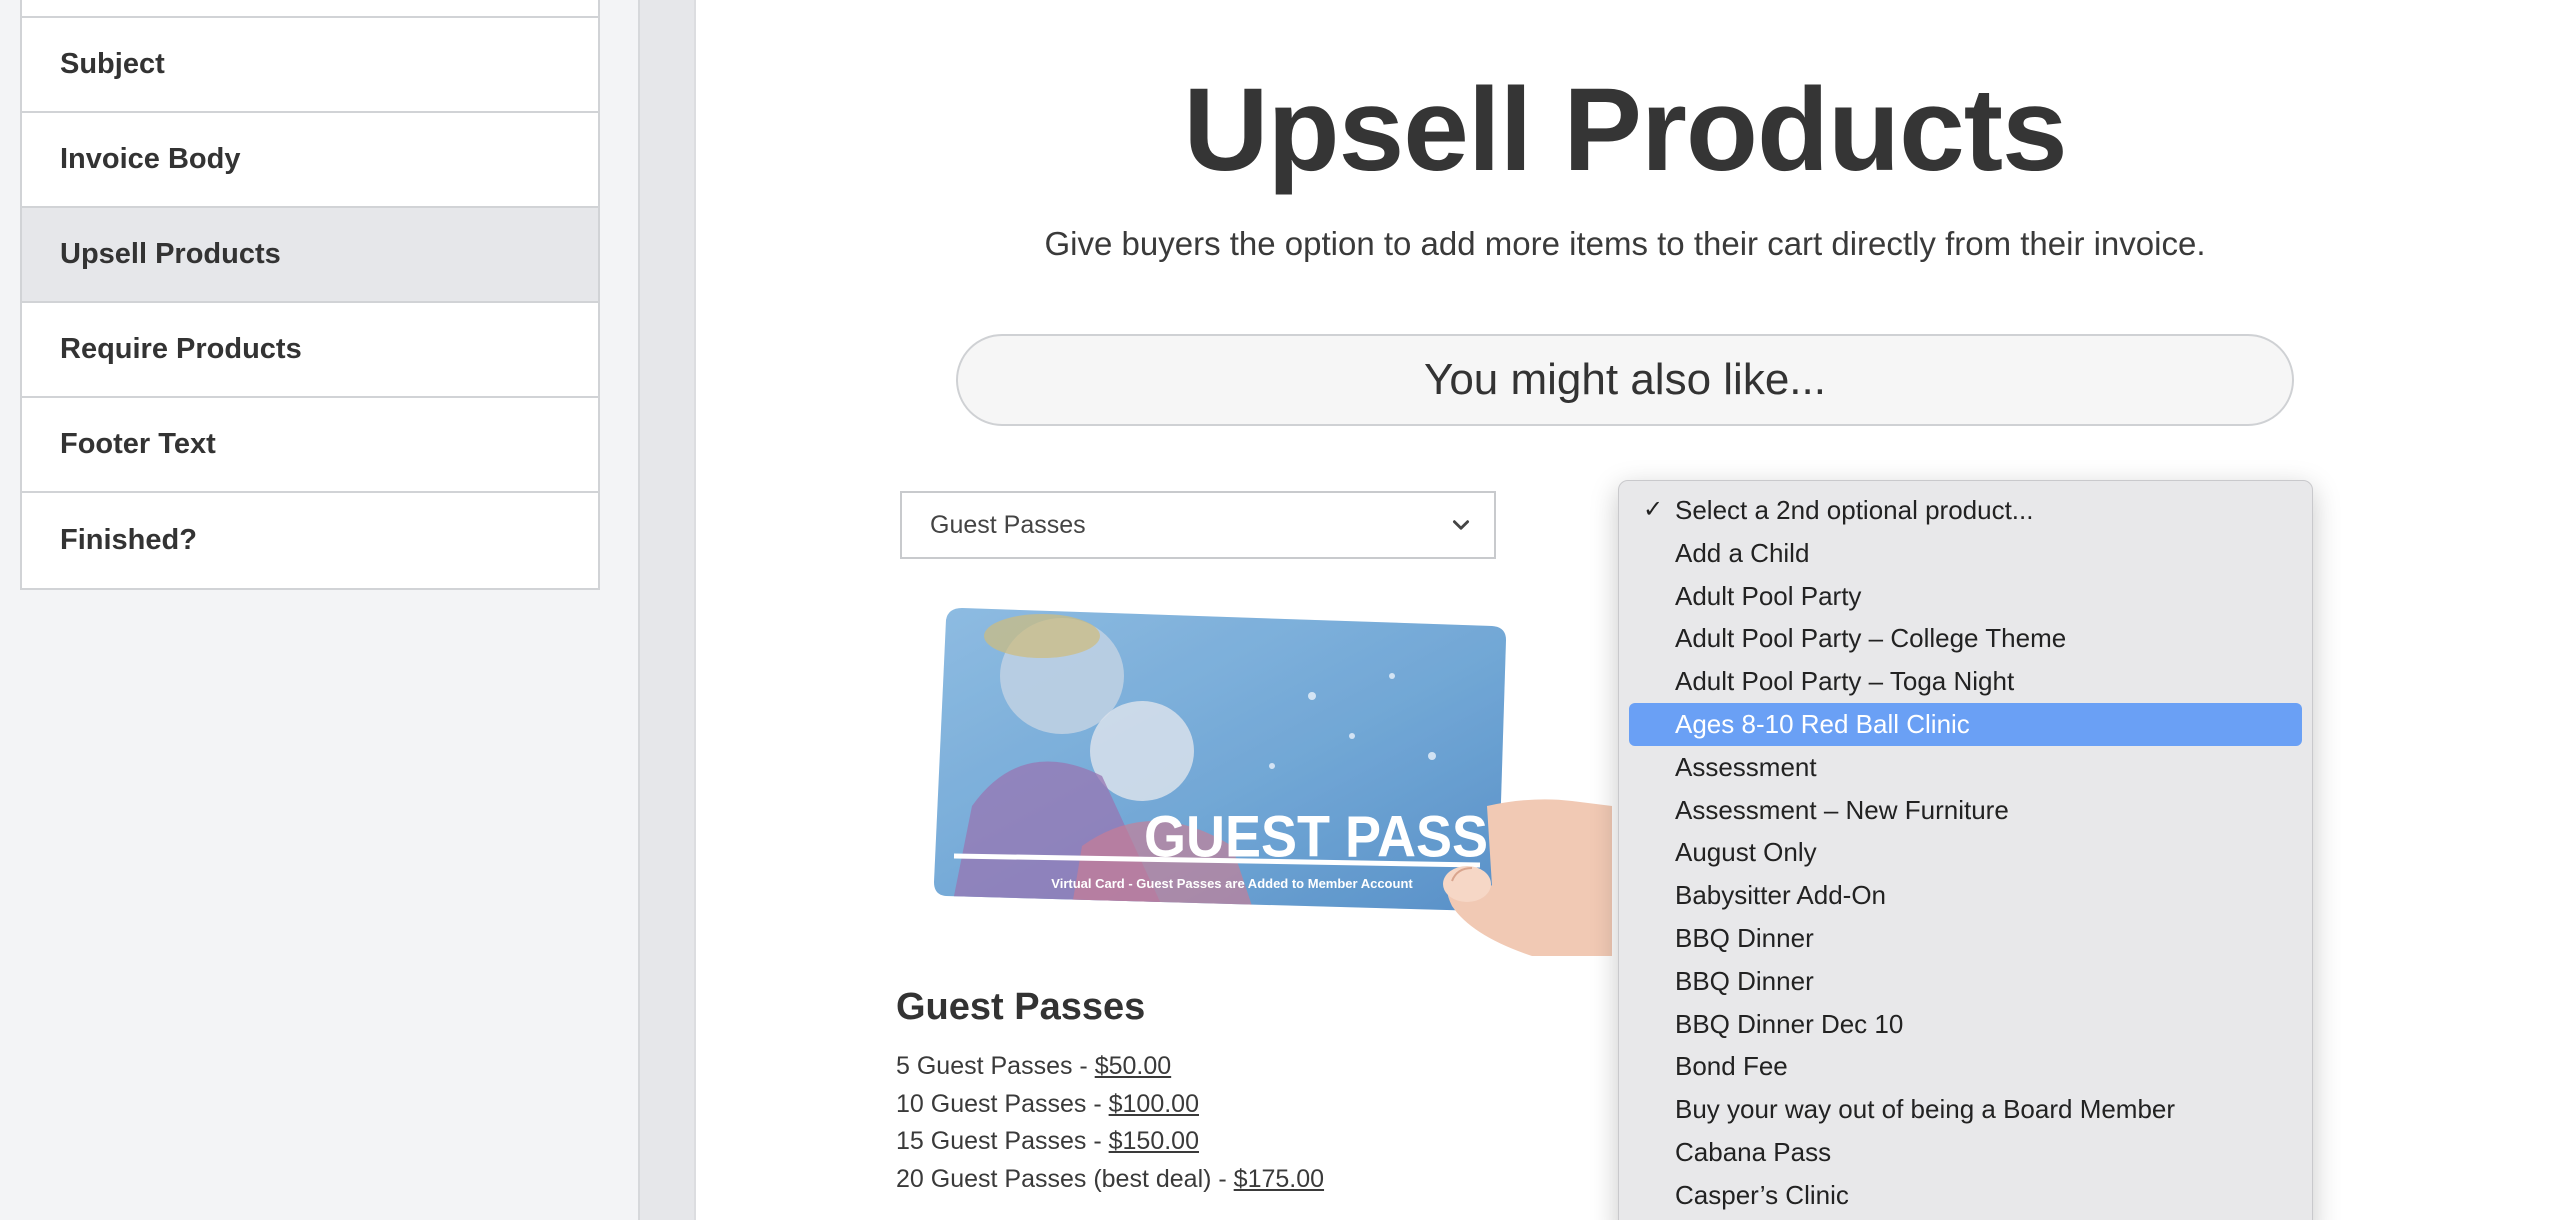 This screenshot has height=1220, width=2560. What do you see at coordinates (1965, 1066) in the screenshot?
I see `dropdown-option: Bond Fee` at bounding box center [1965, 1066].